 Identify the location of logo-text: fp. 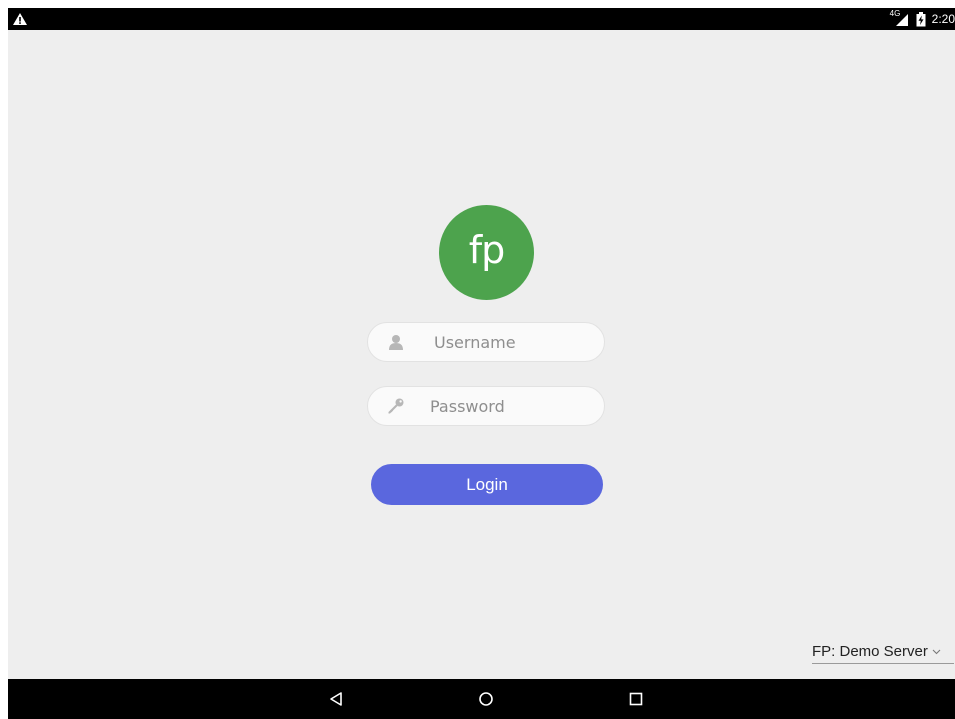
(486, 249).